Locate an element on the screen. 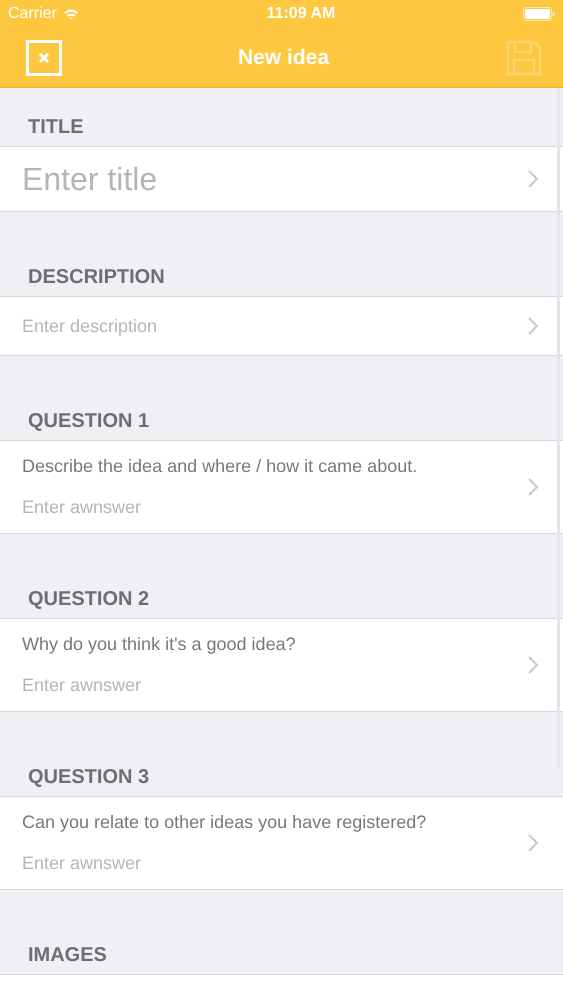 The width and height of the screenshot is (563, 1000). section-header: QUESTION 1 is located at coordinates (89, 421).